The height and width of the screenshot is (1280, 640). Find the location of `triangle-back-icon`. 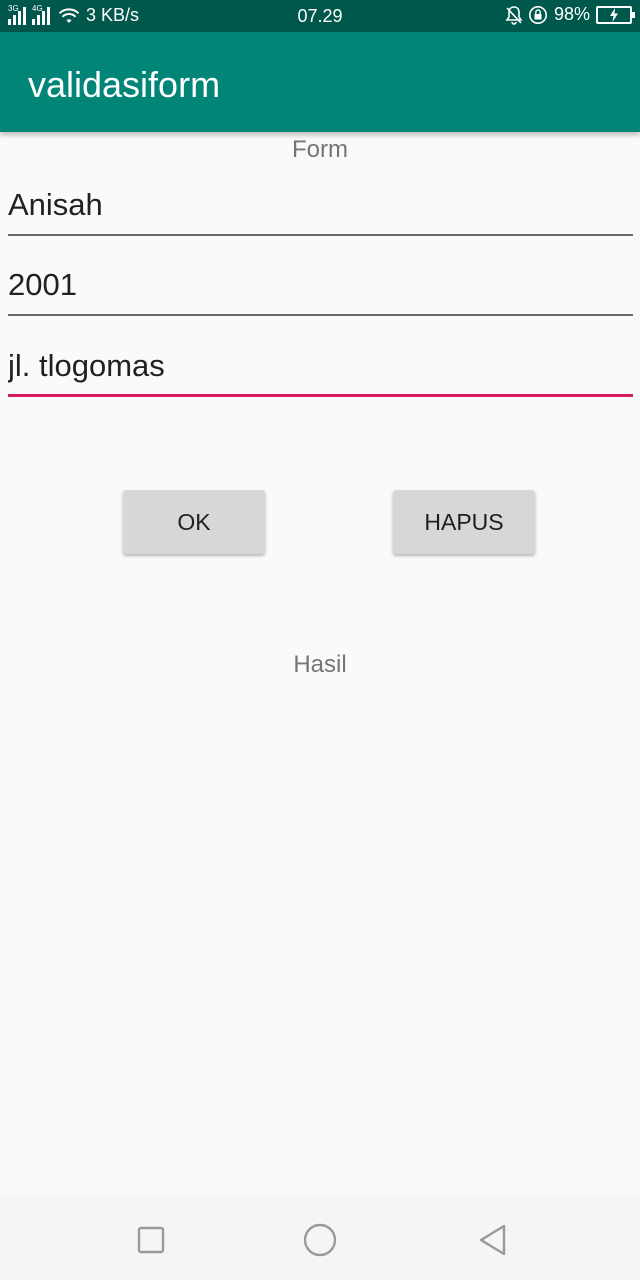

triangle-back-icon is located at coordinates (492, 1240).